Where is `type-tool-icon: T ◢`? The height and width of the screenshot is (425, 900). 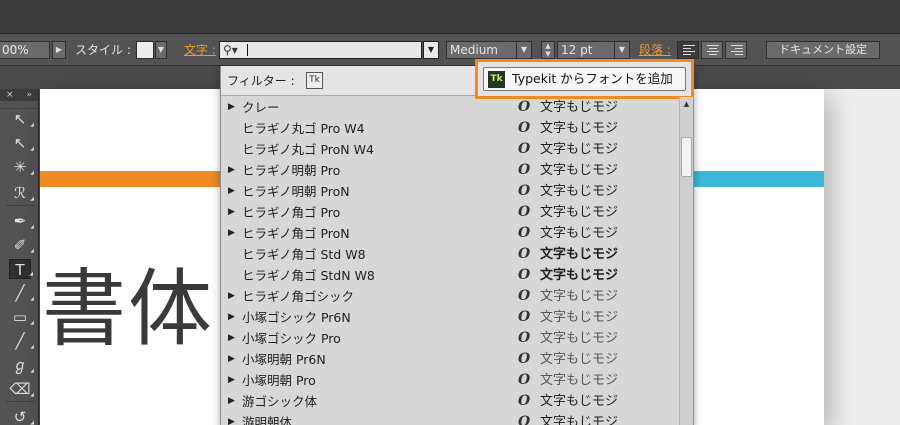 type-tool-icon: T ◢ is located at coordinates (21, 269).